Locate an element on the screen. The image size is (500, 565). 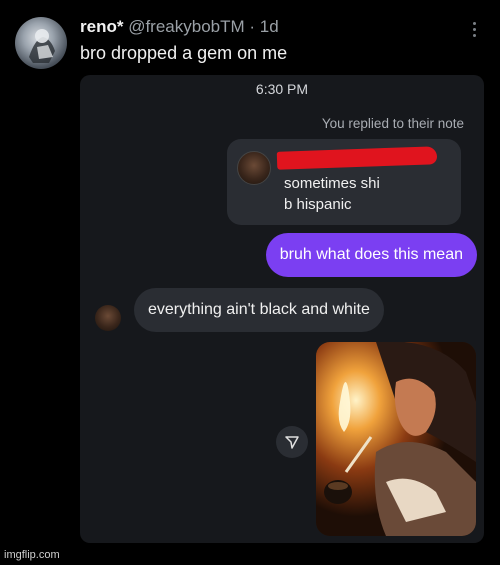
received-message-bubble: everything ain't black and white is located at coordinates (259, 310).